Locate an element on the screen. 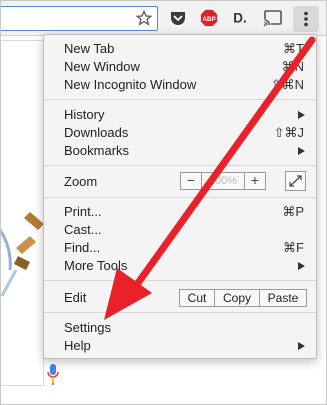 This screenshot has height=405, width=327. fullscreen-icon is located at coordinates (295, 181).